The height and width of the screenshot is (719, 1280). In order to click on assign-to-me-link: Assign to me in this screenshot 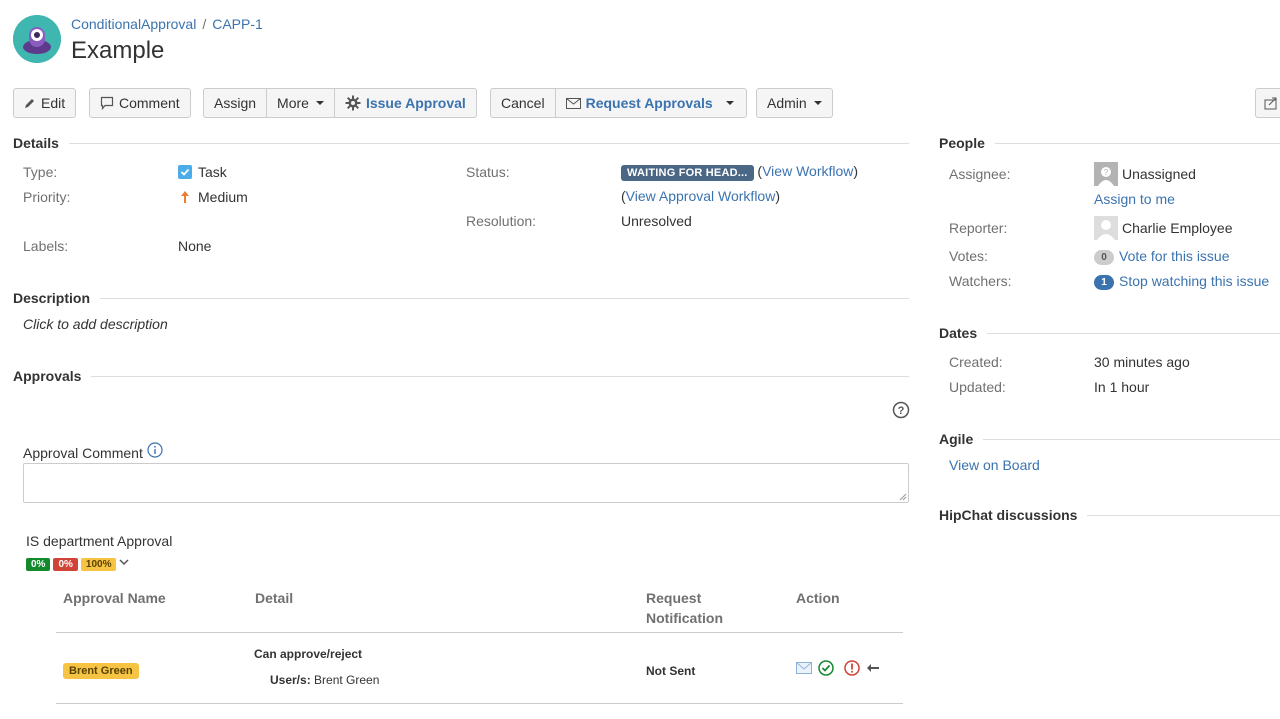, I will do `click(1134, 199)`.